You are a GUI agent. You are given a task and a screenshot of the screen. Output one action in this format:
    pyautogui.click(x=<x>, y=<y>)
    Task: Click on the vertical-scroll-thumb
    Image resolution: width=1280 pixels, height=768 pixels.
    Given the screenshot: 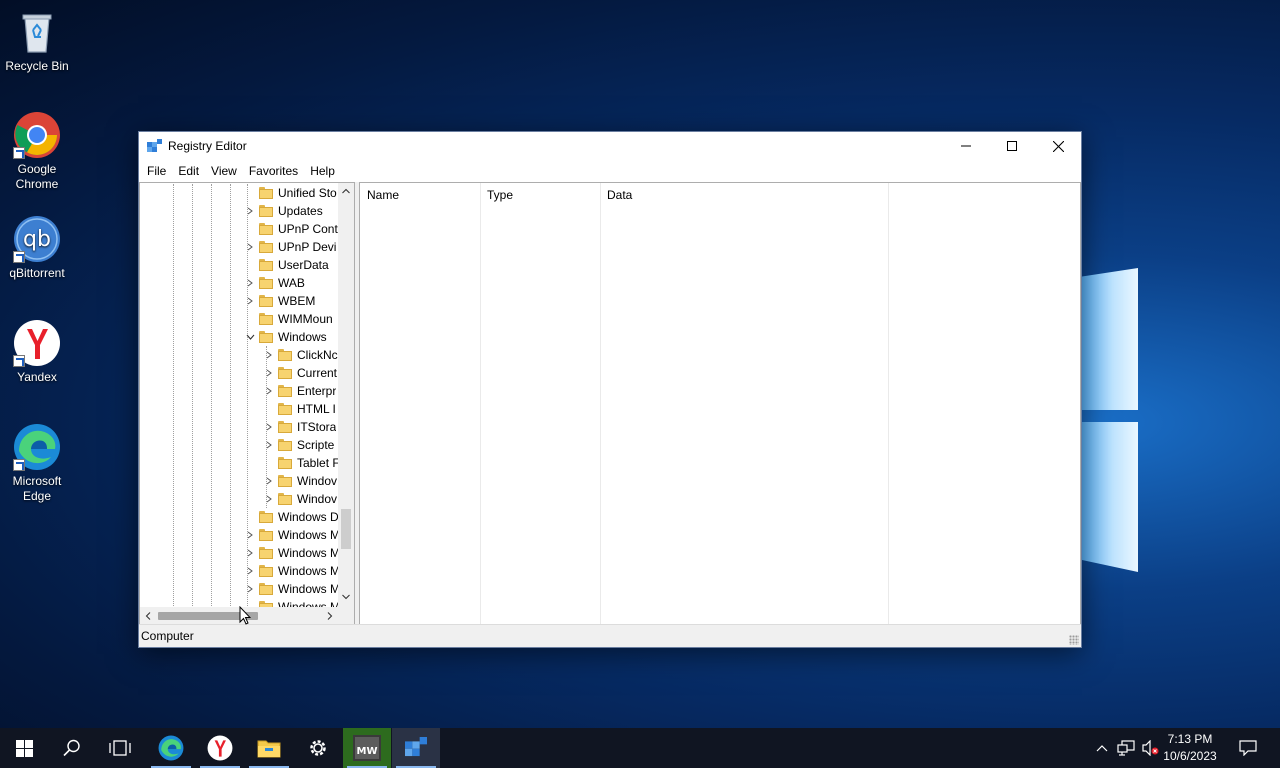 What is the action you would take?
    pyautogui.click(x=346, y=529)
    